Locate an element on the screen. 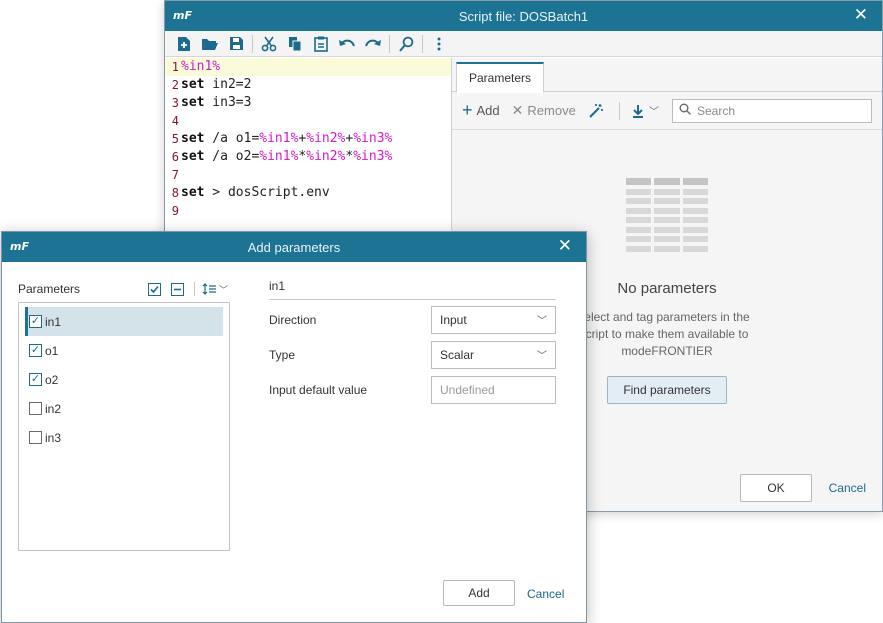 The image size is (883, 623). plus-icon: + is located at coordinates (467, 110).